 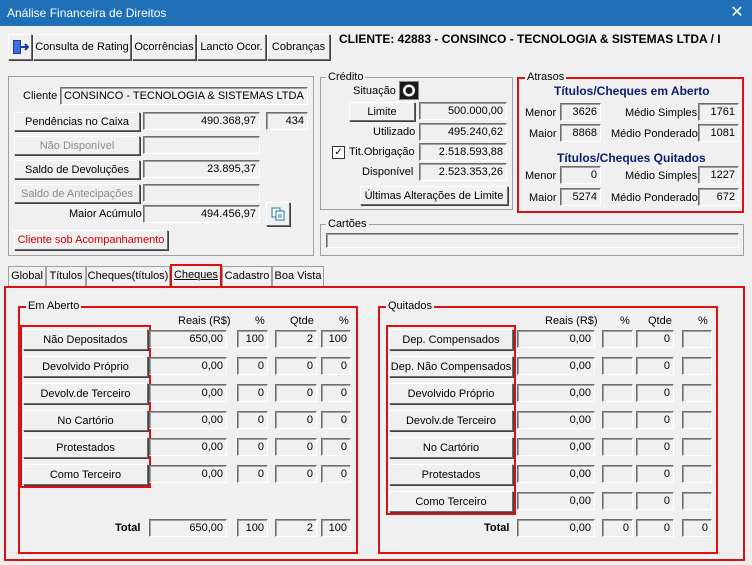 I want to click on quitados-menor-label: Menor, so click(x=541, y=176).